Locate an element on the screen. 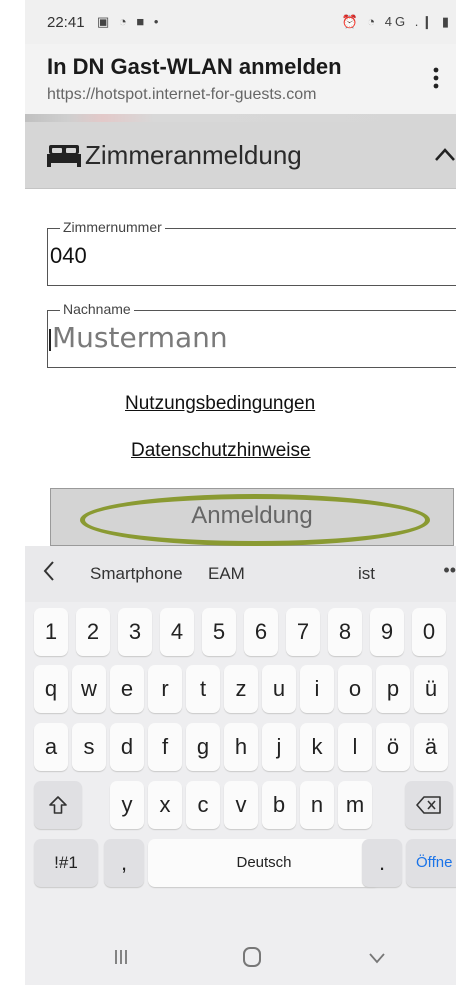 This screenshot has height=985, width=456. chevron-down-icon is located at coordinates (377, 958).